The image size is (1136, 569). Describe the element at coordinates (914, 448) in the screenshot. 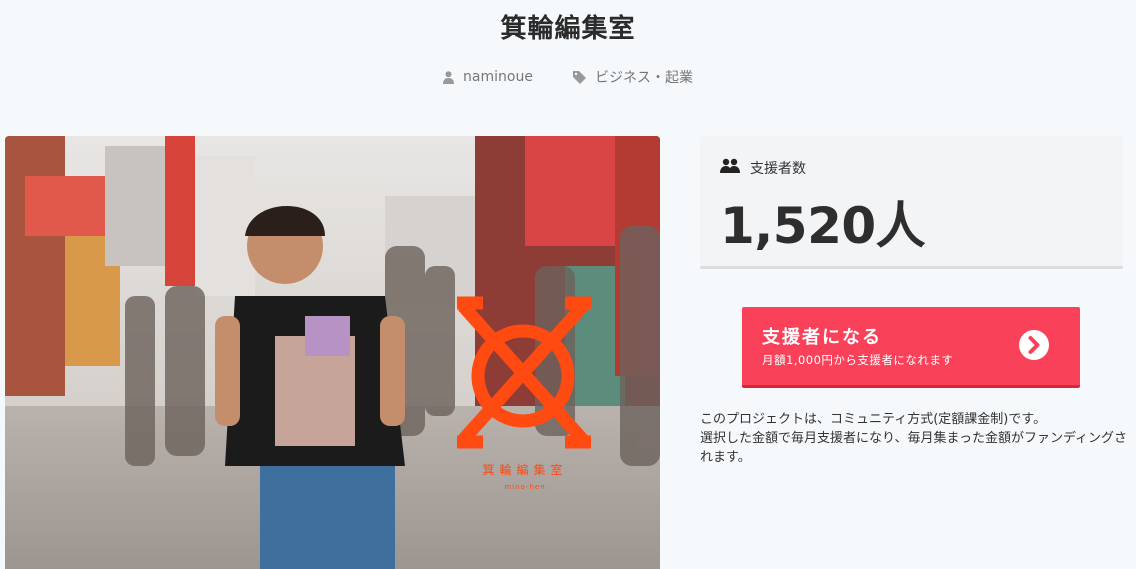

I see `description-line-2: 選択した金額で毎月支援者になり、毎月集まった金額がファンディングされます。` at that location.